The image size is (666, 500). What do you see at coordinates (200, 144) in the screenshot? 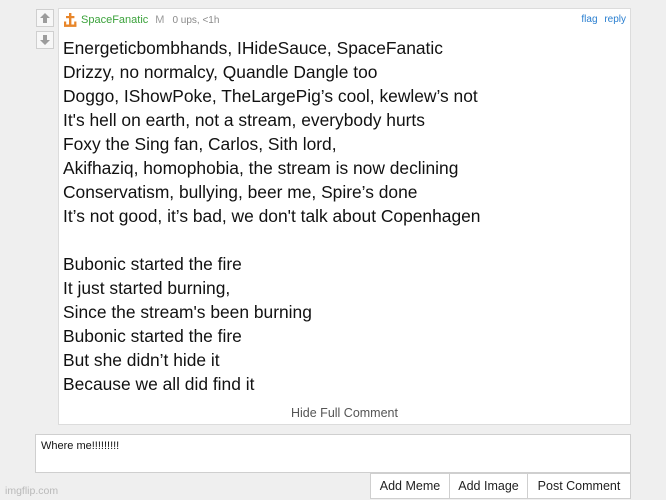
I see `comment-line: Foxy the Sing fan, Carlos, Sith lord,` at bounding box center [200, 144].